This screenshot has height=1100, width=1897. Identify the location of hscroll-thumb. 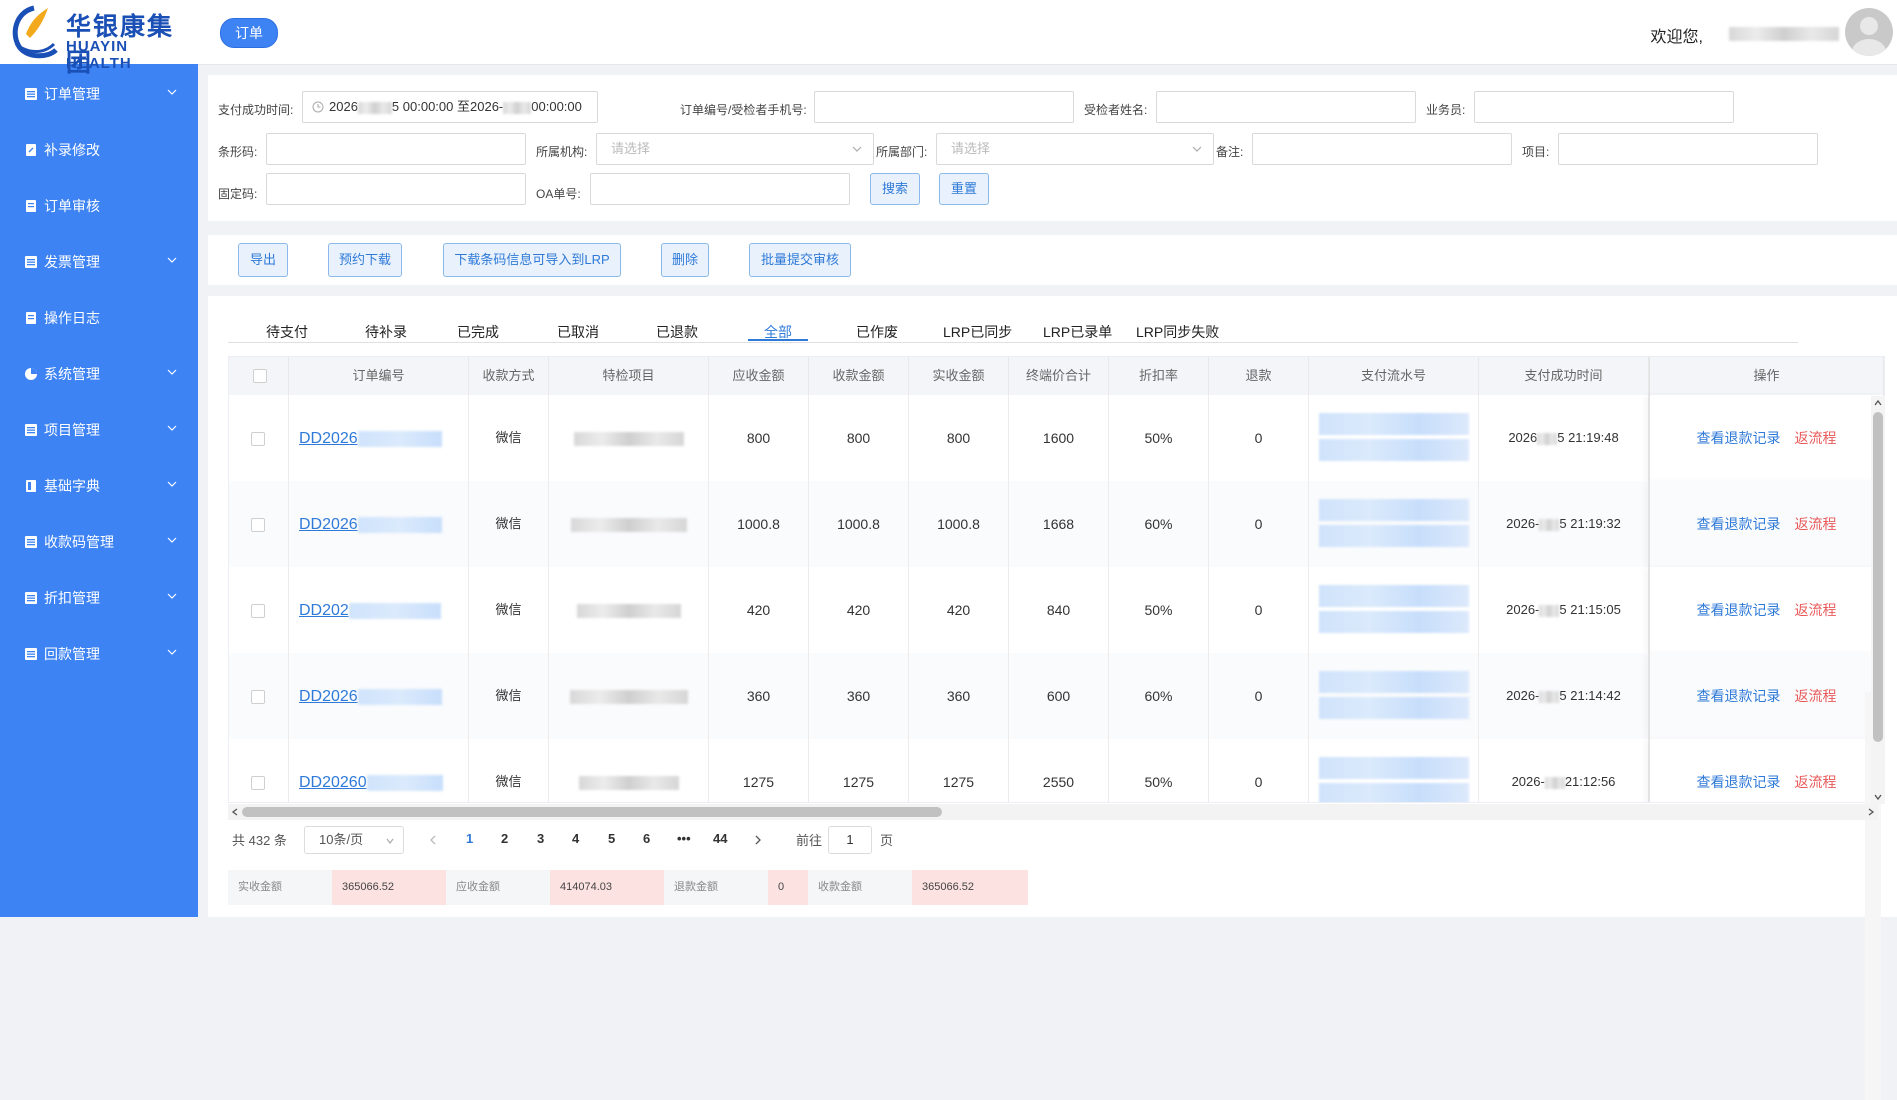
(592, 812).